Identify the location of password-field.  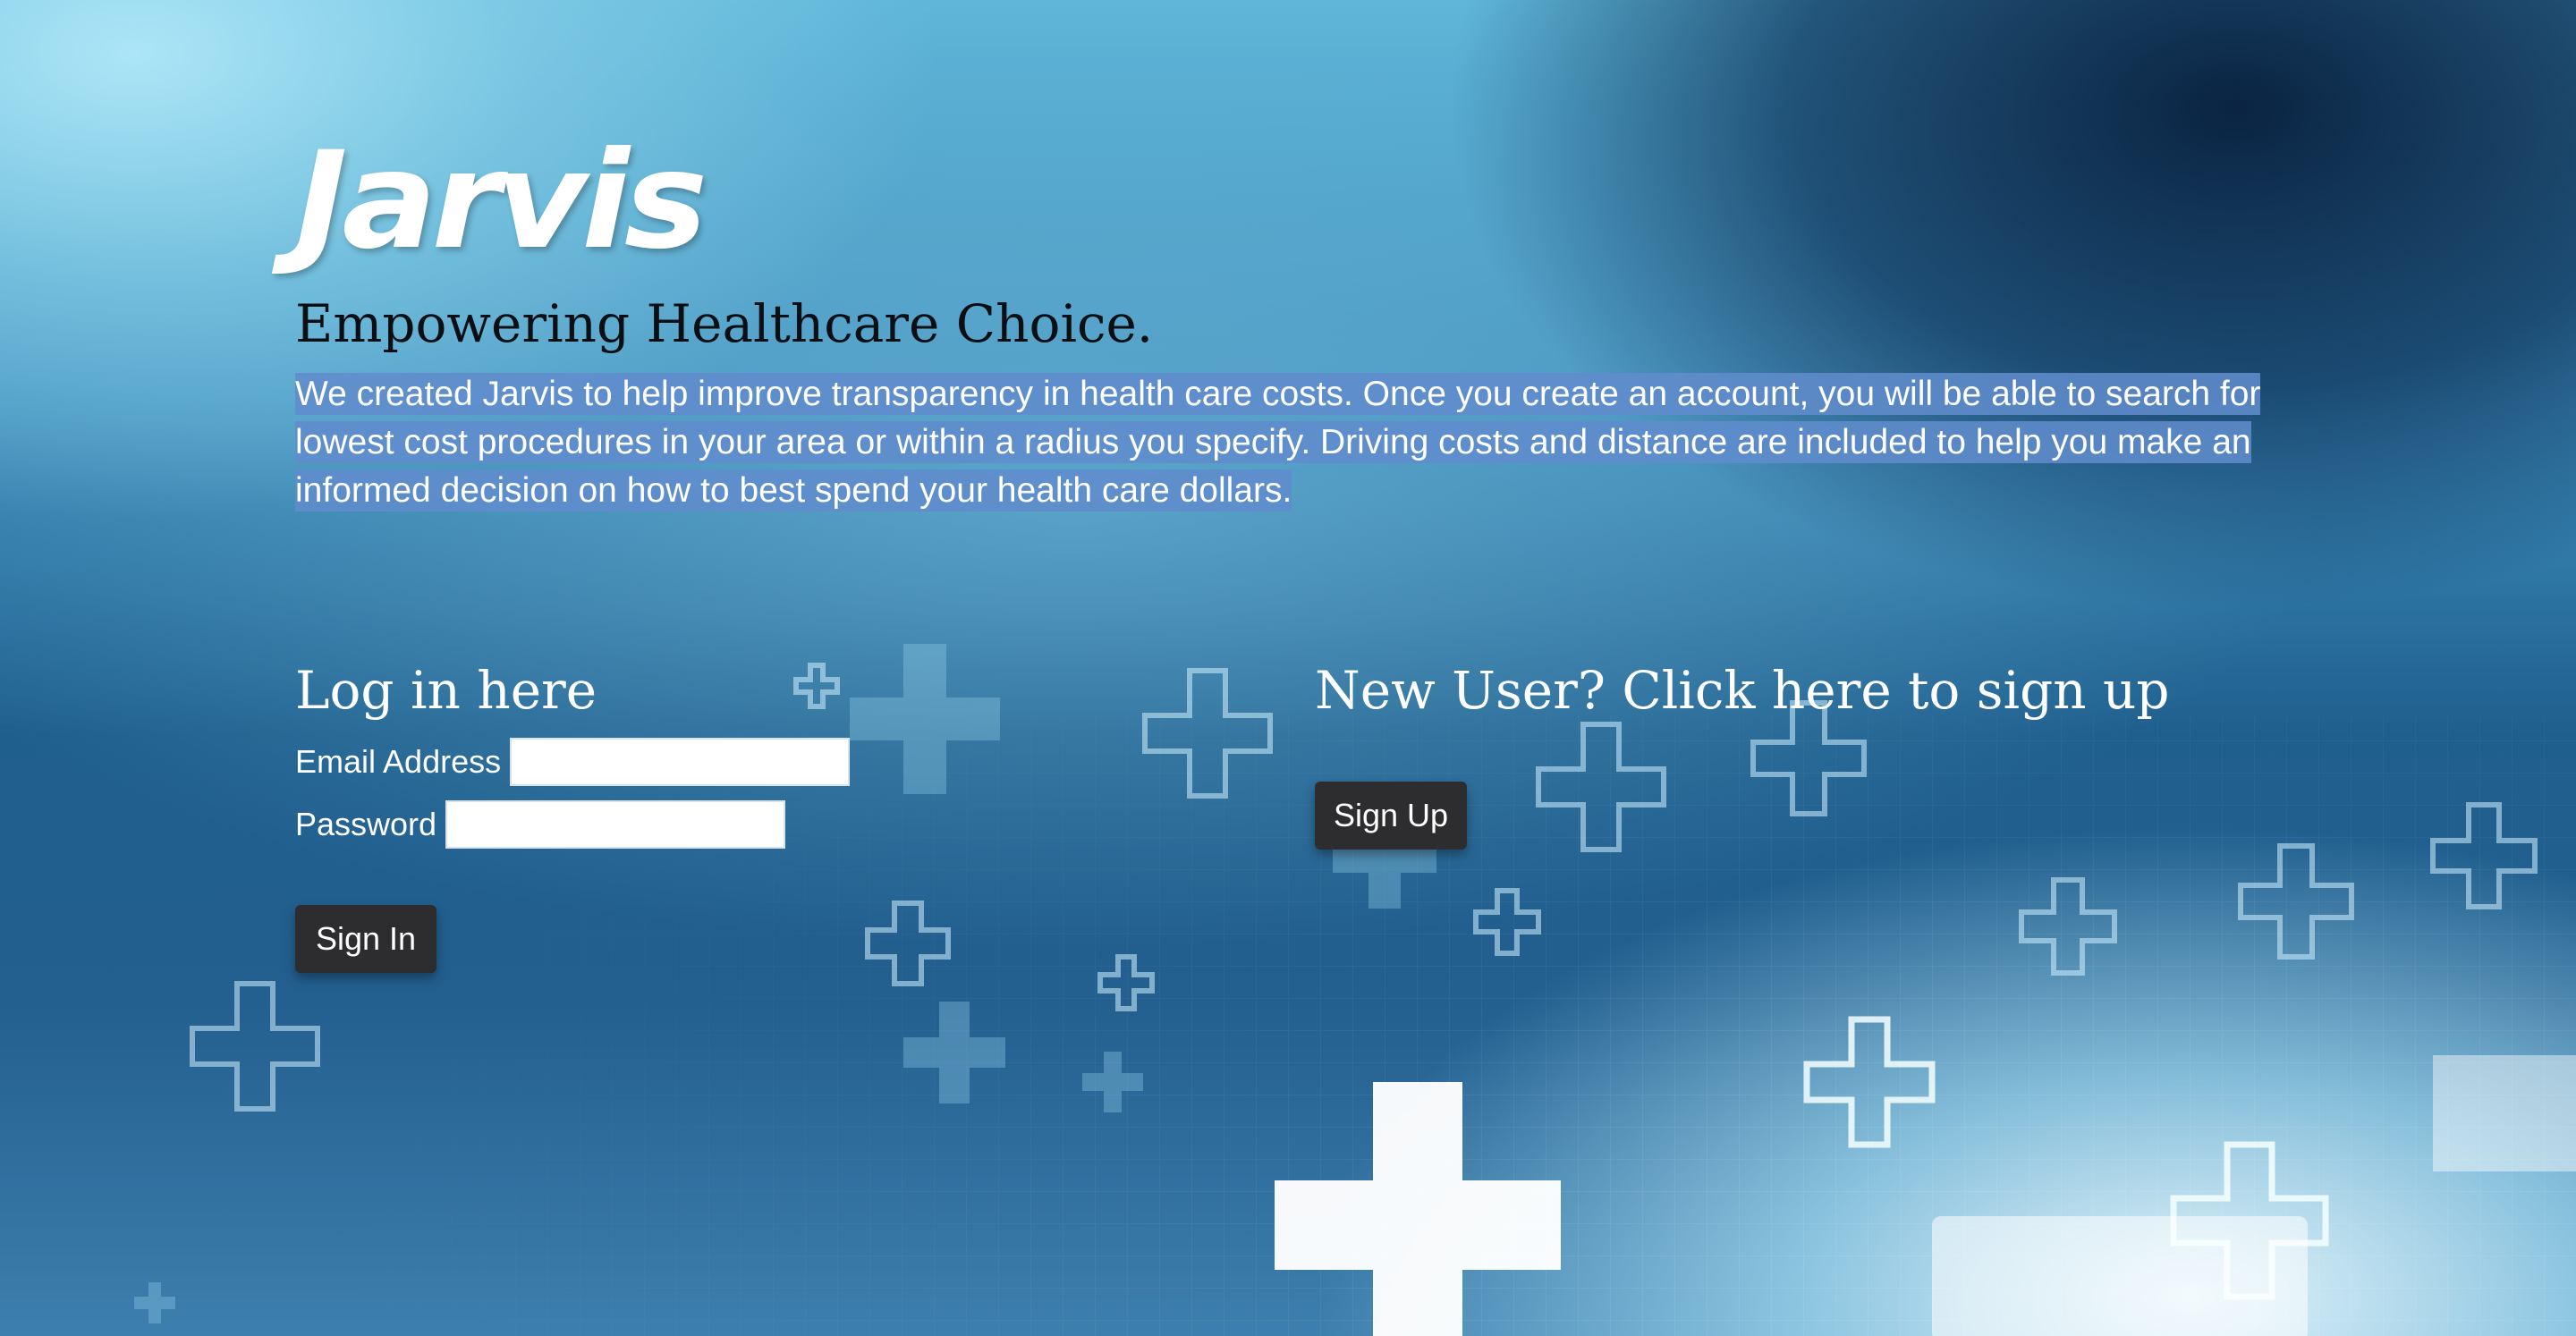
(615, 825).